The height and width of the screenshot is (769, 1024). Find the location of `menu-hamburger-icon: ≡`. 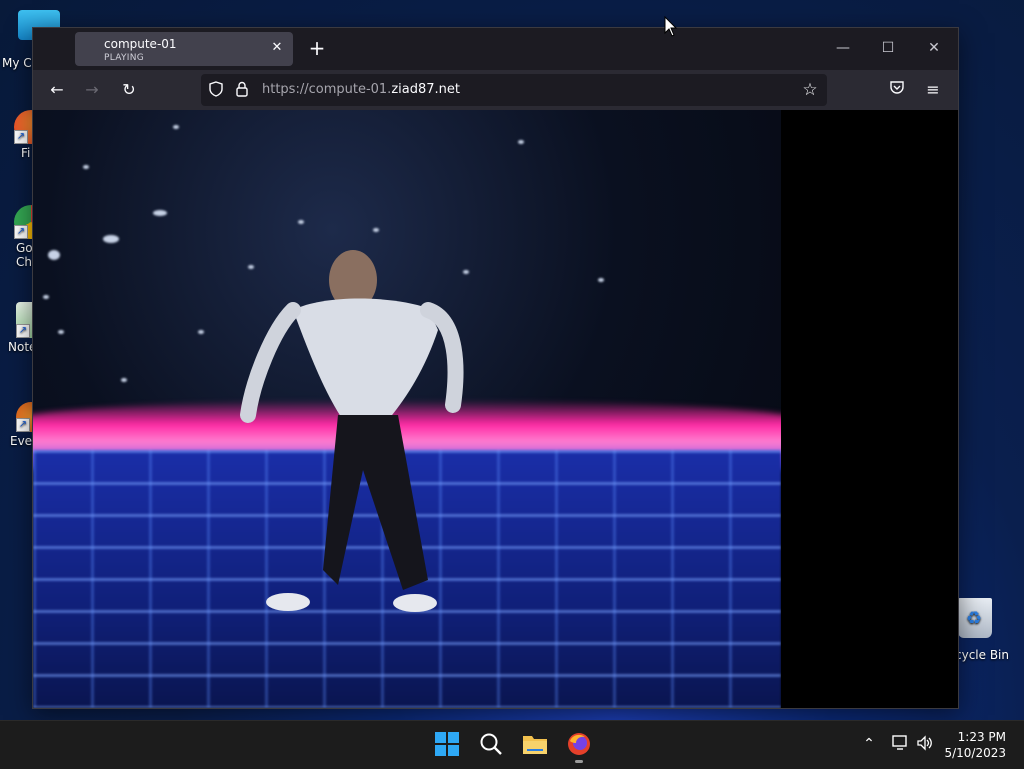

menu-hamburger-icon: ≡ is located at coordinates (933, 90).